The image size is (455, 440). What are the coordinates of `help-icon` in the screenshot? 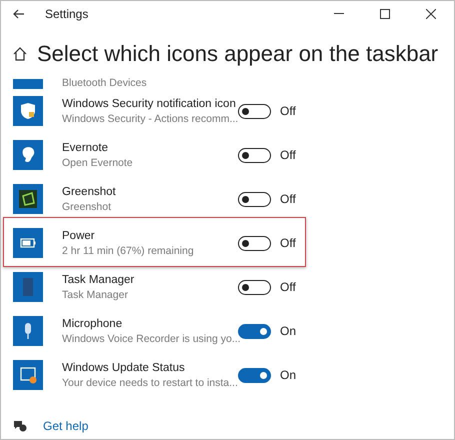 It's located at (20, 426).